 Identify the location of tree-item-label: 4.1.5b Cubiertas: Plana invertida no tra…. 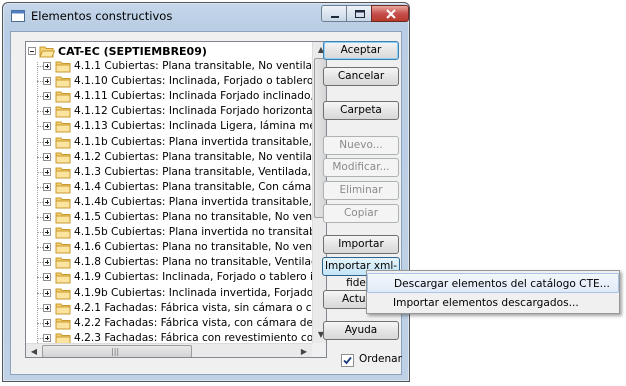
(200, 232).